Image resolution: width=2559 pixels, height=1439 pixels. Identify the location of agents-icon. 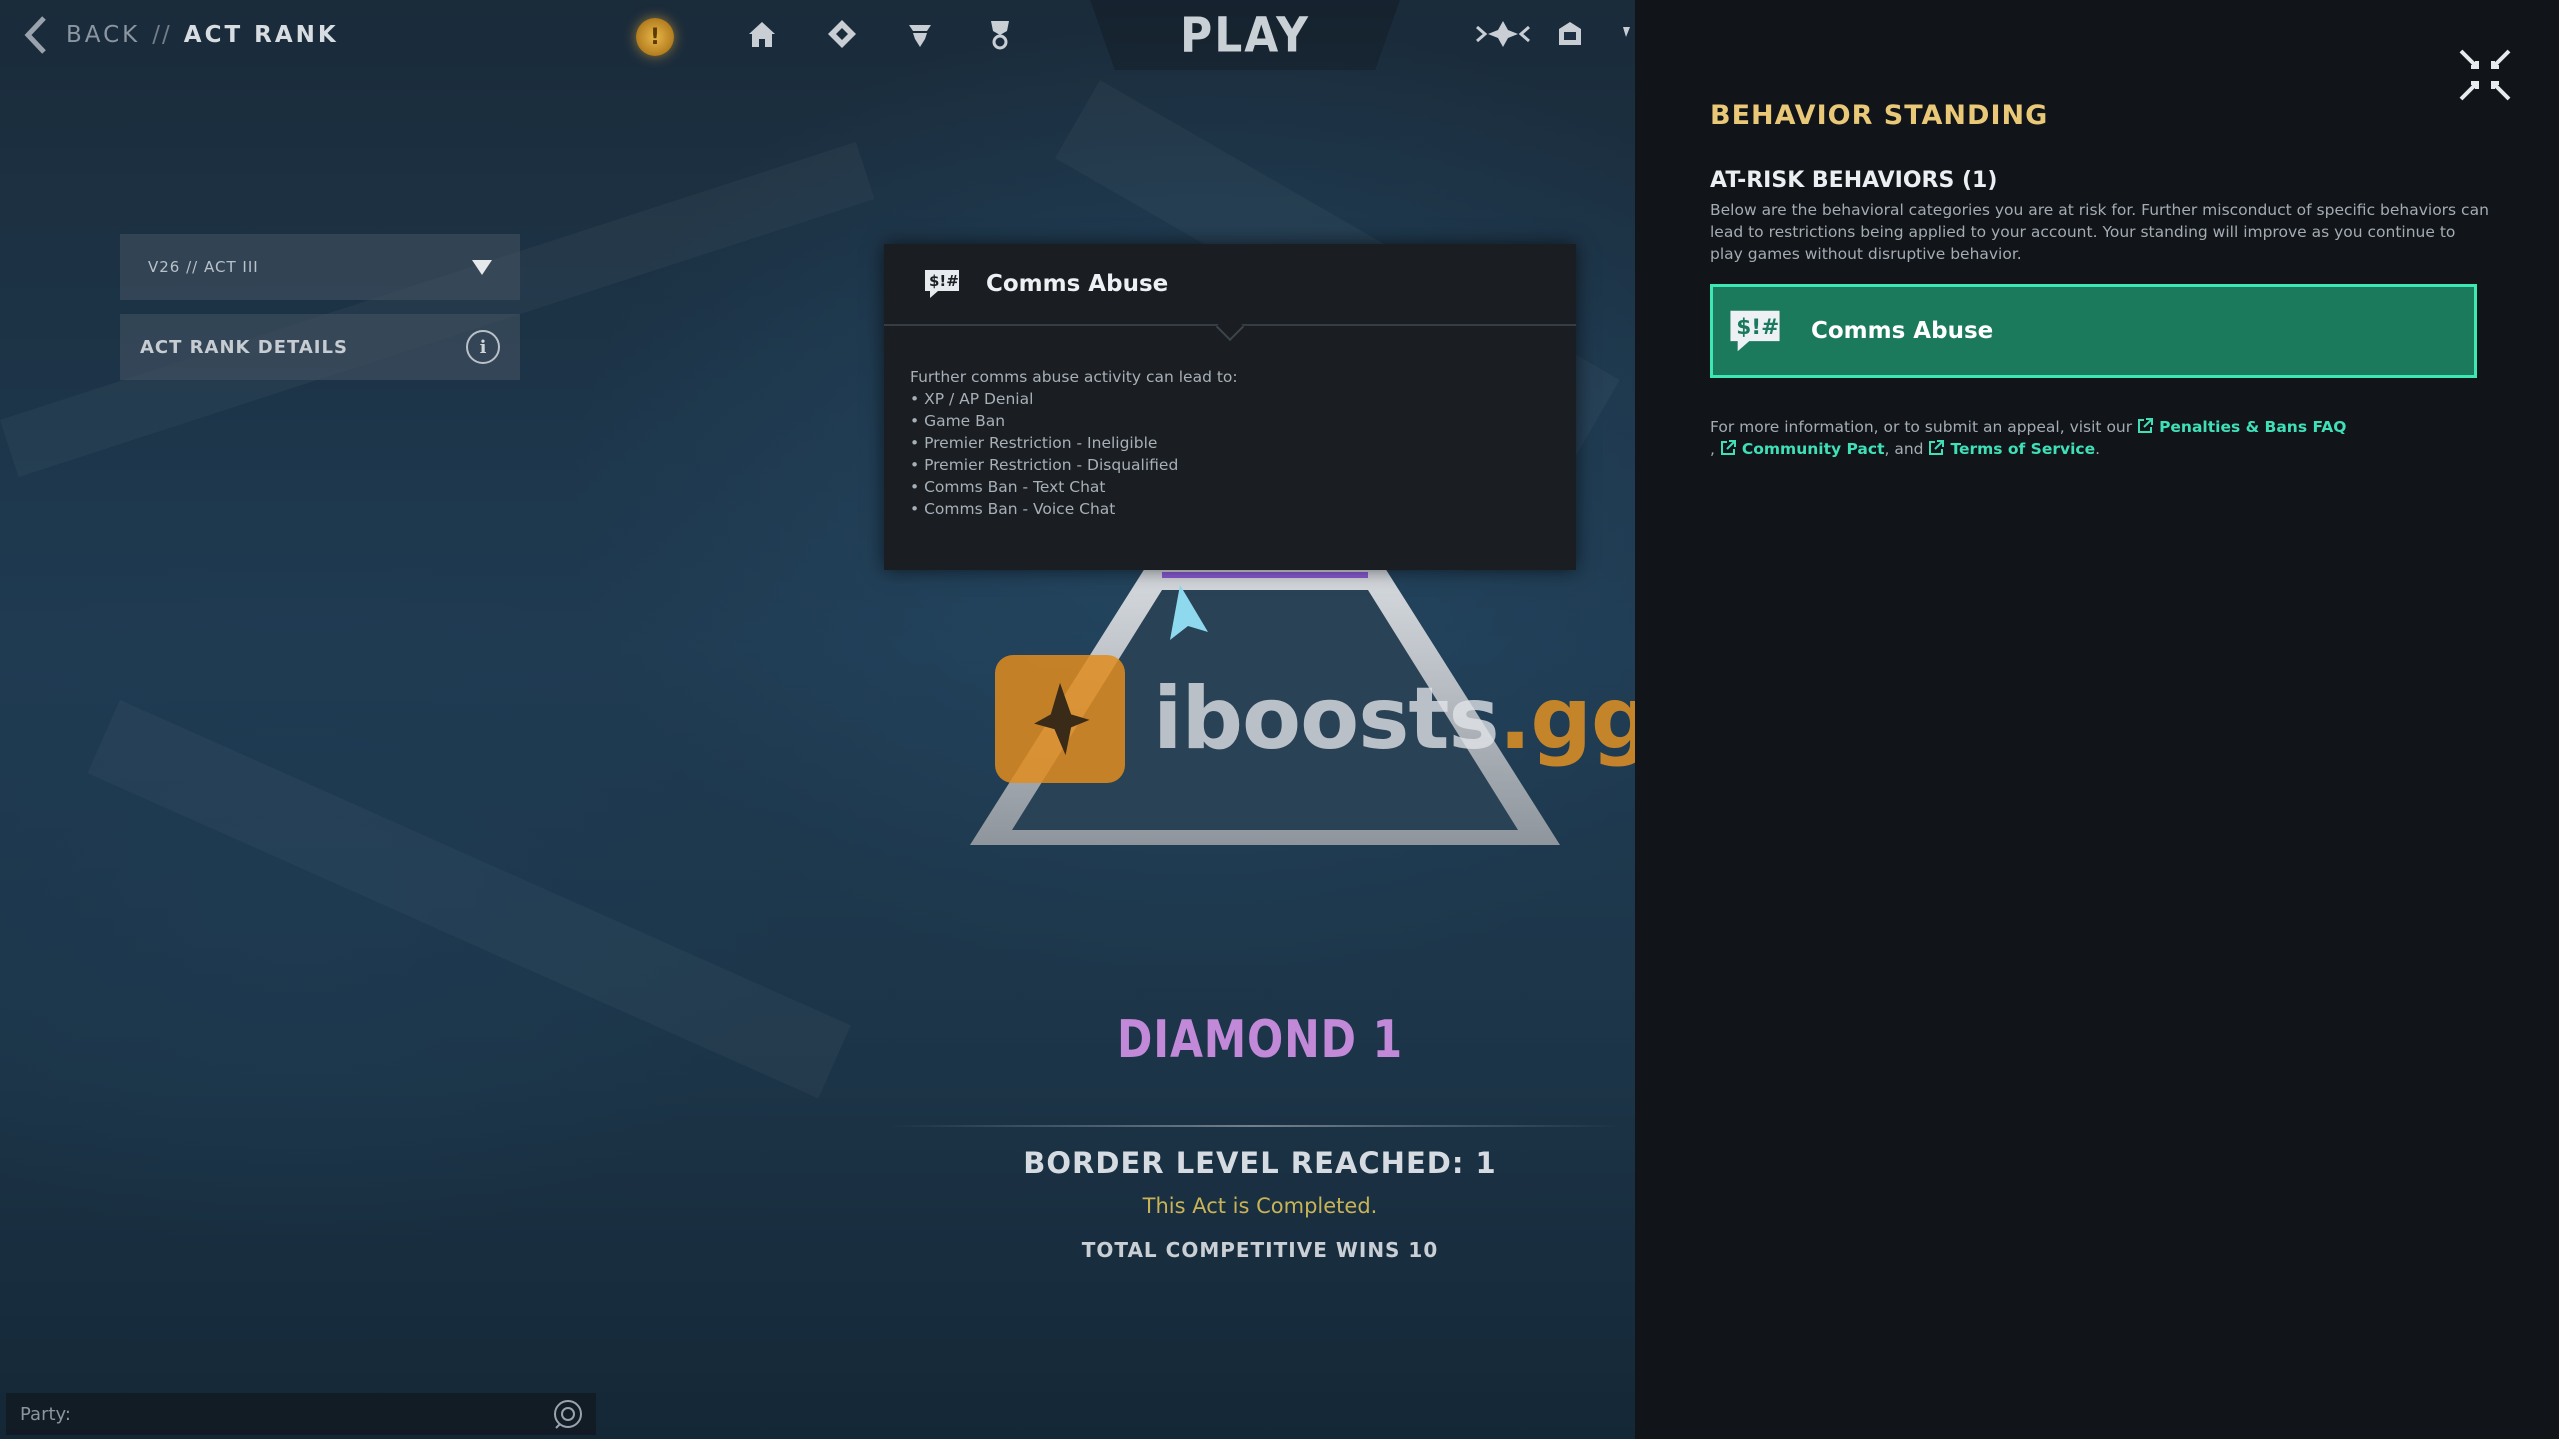
(920, 34).